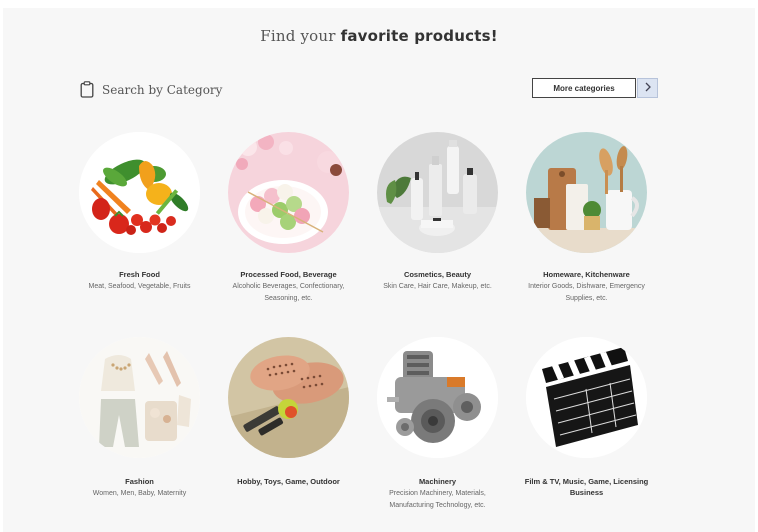 The height and width of the screenshot is (532, 758). Describe the element at coordinates (300, 36) in the screenshot. I see `page-title-prefix: Find your` at that location.